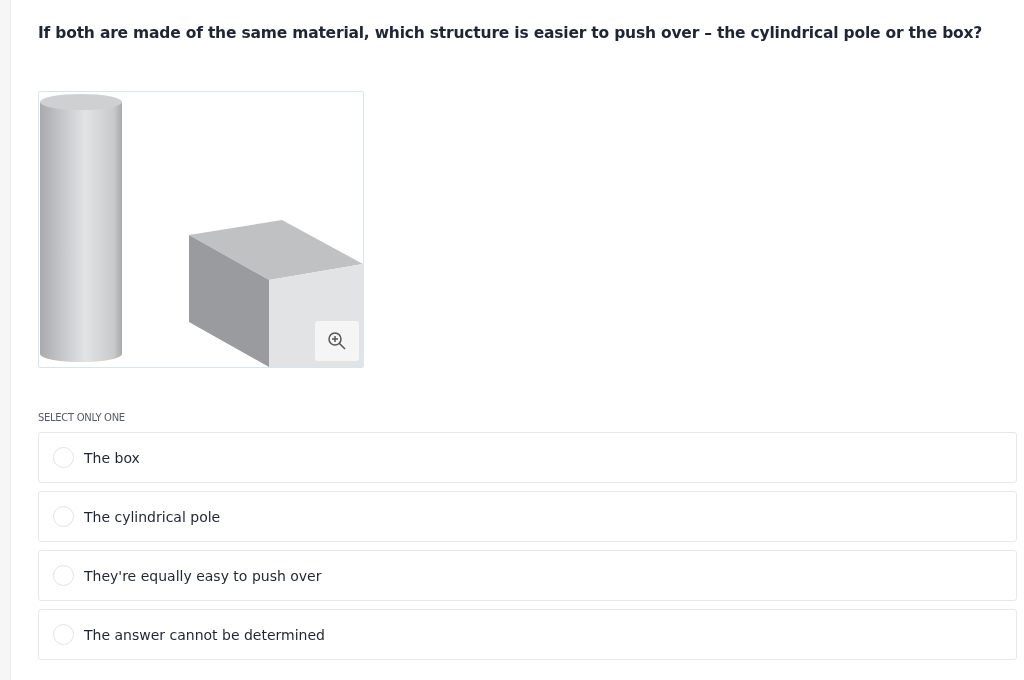 Image resolution: width=1024 pixels, height=680 pixels. What do you see at coordinates (527, 575) in the screenshot?
I see `answer-option: They're equally easy to push over` at bounding box center [527, 575].